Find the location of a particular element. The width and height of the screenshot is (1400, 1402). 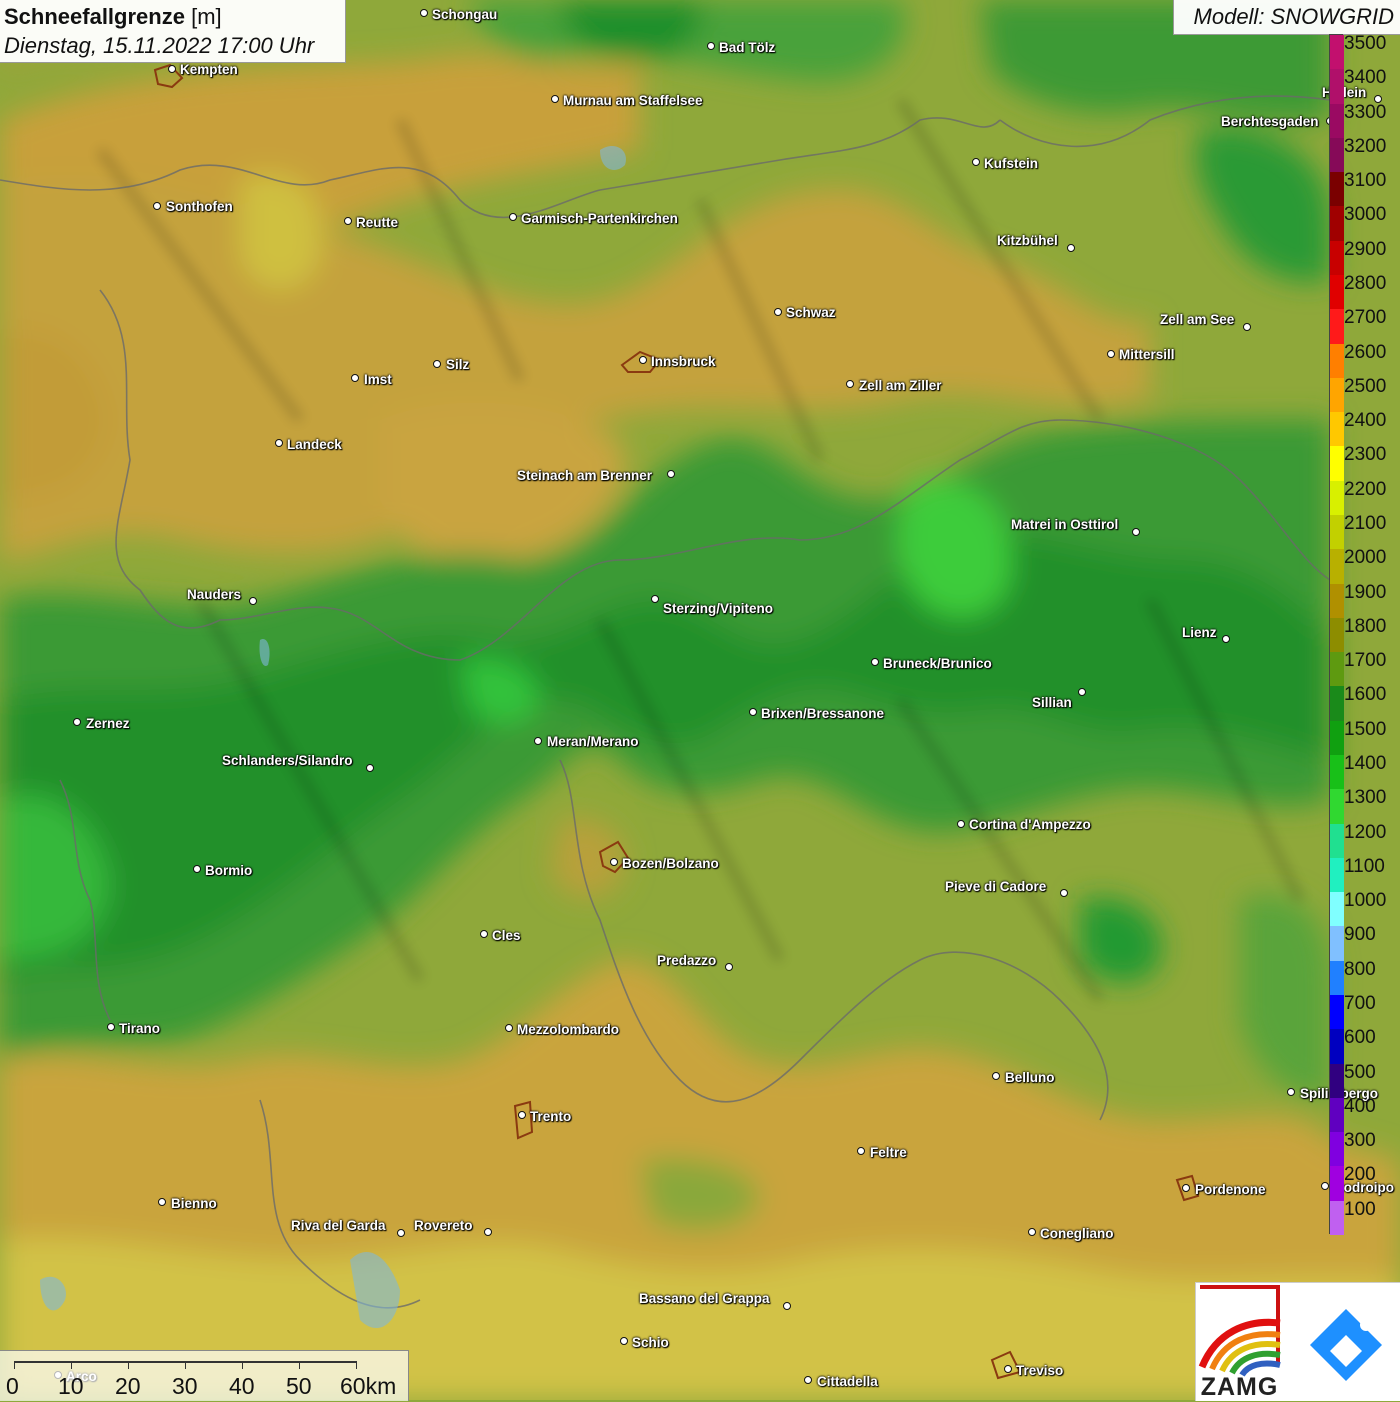

legend-label: 100 is located at coordinates (1360, 1209).